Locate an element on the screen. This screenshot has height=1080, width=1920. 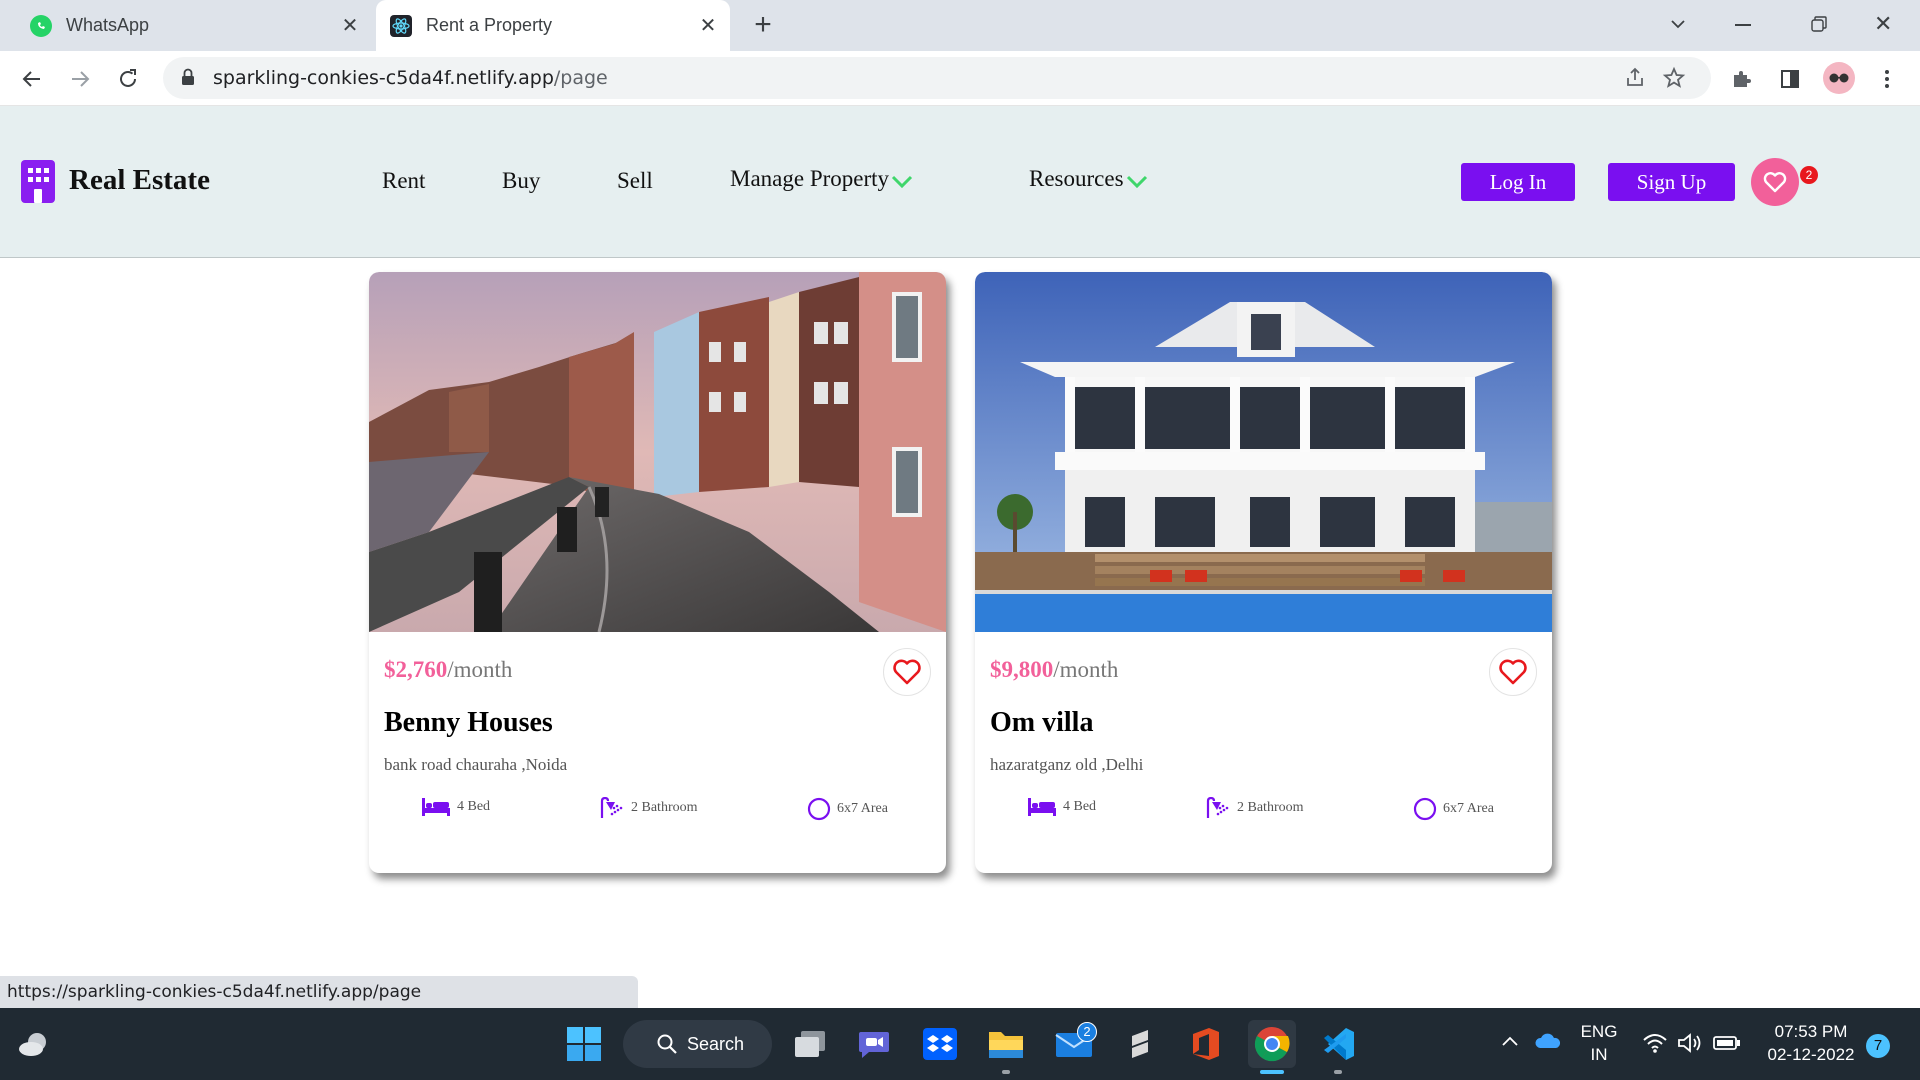
nav-rent: Rent is located at coordinates (403, 181).